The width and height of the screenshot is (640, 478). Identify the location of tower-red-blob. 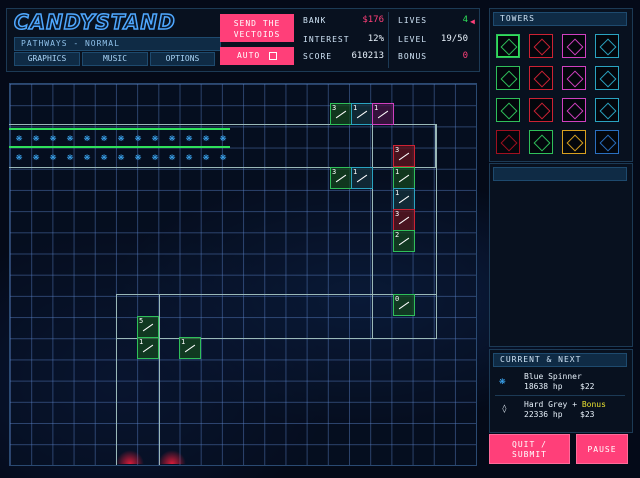
(508, 142).